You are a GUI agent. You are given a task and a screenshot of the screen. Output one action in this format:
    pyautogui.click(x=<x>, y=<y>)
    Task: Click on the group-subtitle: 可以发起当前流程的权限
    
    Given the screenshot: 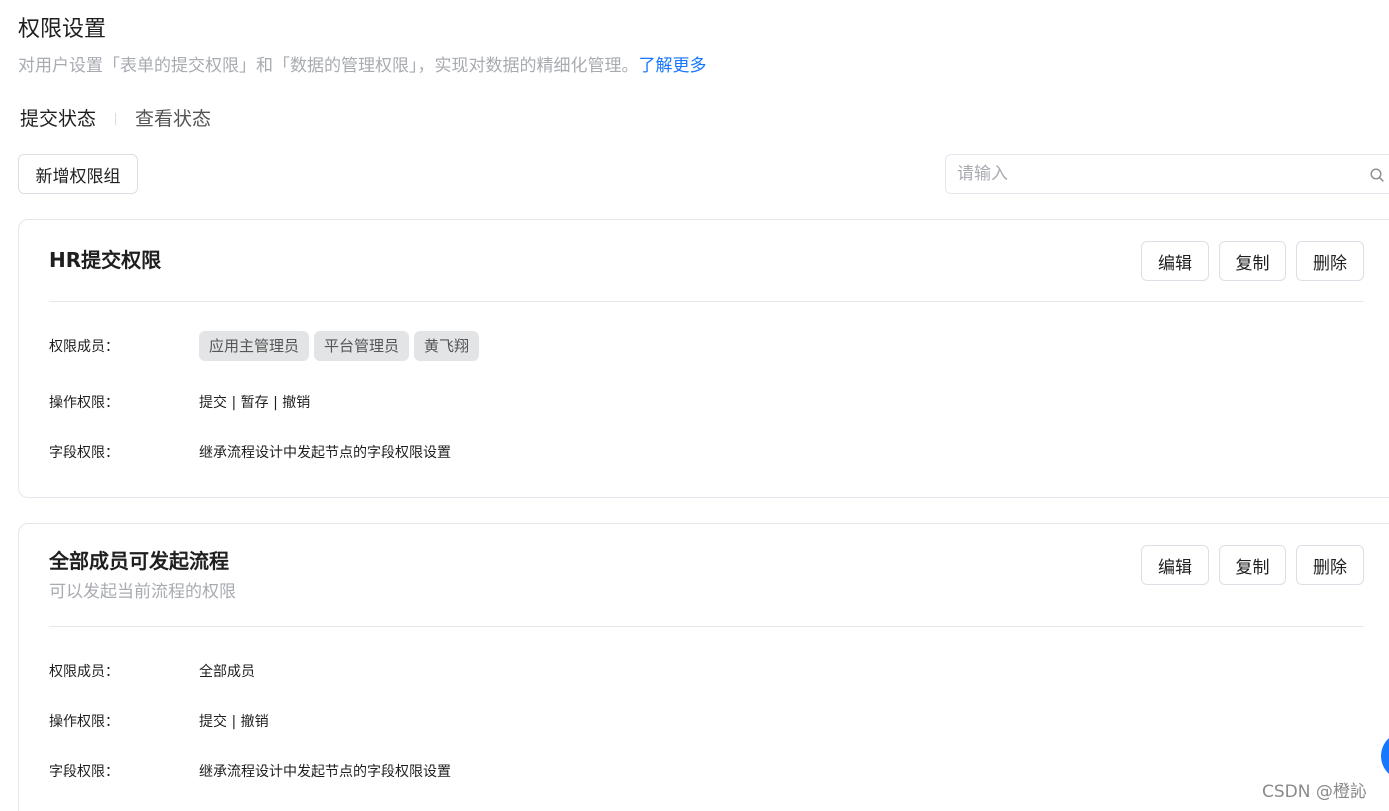 What is the action you would take?
    pyautogui.click(x=142, y=592)
    